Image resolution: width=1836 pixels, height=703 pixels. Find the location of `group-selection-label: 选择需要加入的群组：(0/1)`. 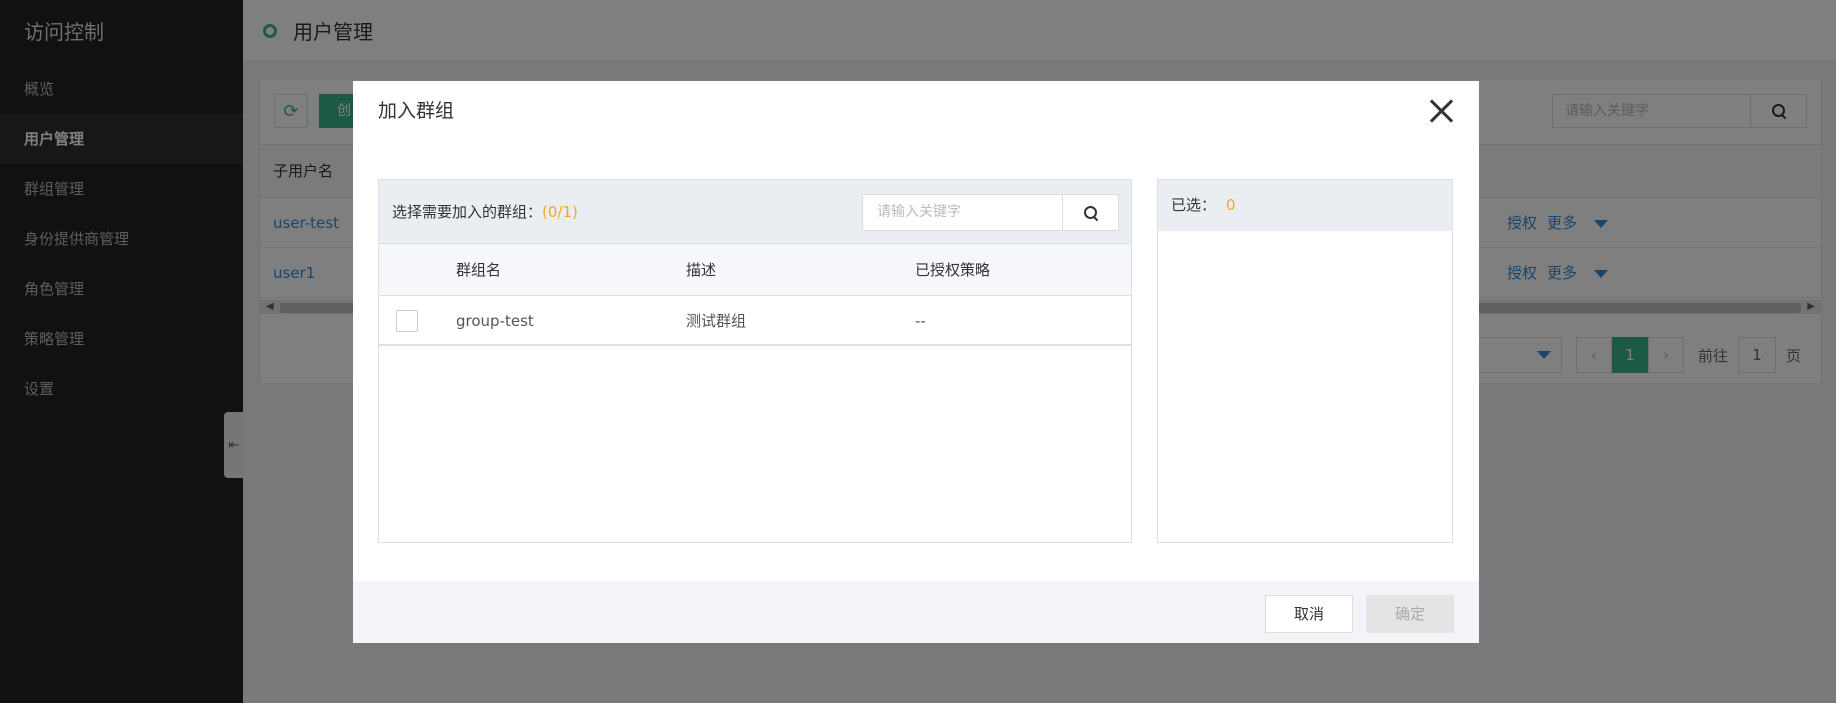

group-selection-label: 选择需要加入的群组：(0/1) is located at coordinates (485, 212).